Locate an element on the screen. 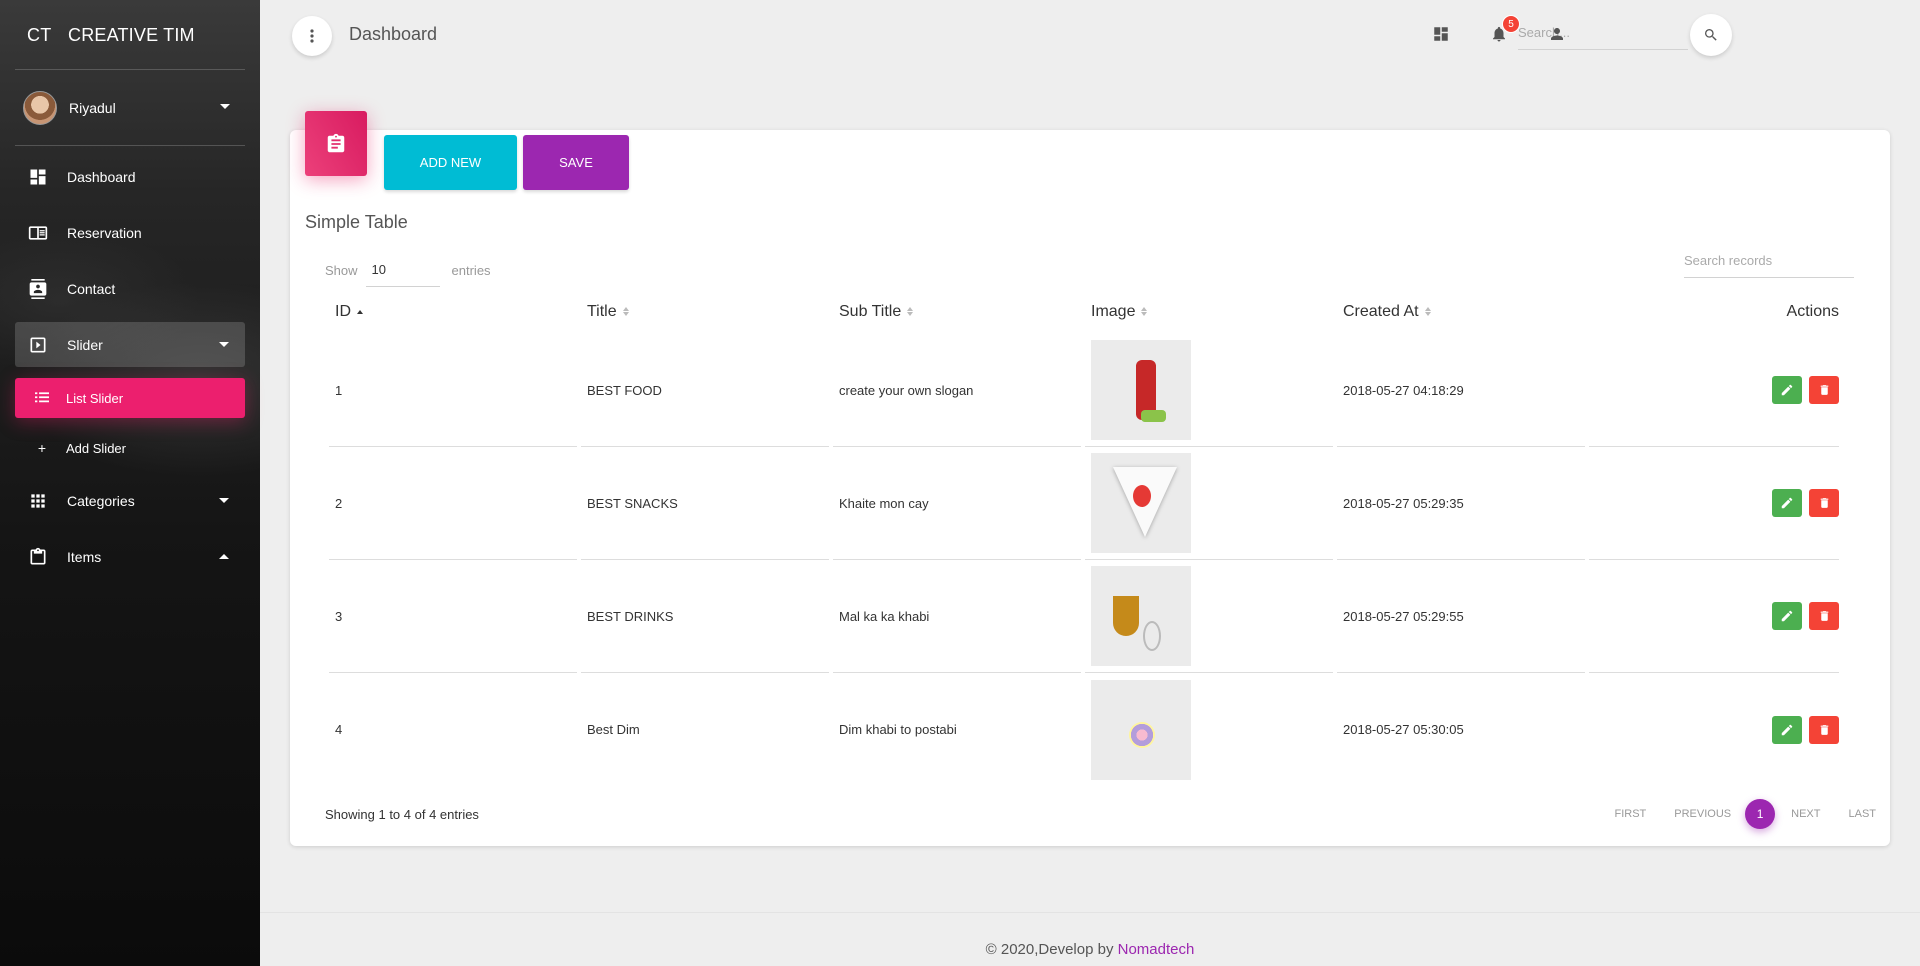 This screenshot has width=1920, height=966. person-icon is located at coordinates (1557, 34).